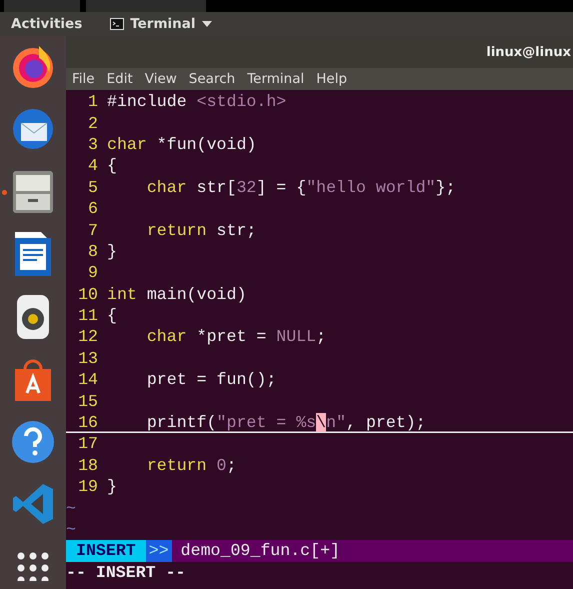 This screenshot has height=589, width=573. I want to click on line-number: 8, so click(92, 251).